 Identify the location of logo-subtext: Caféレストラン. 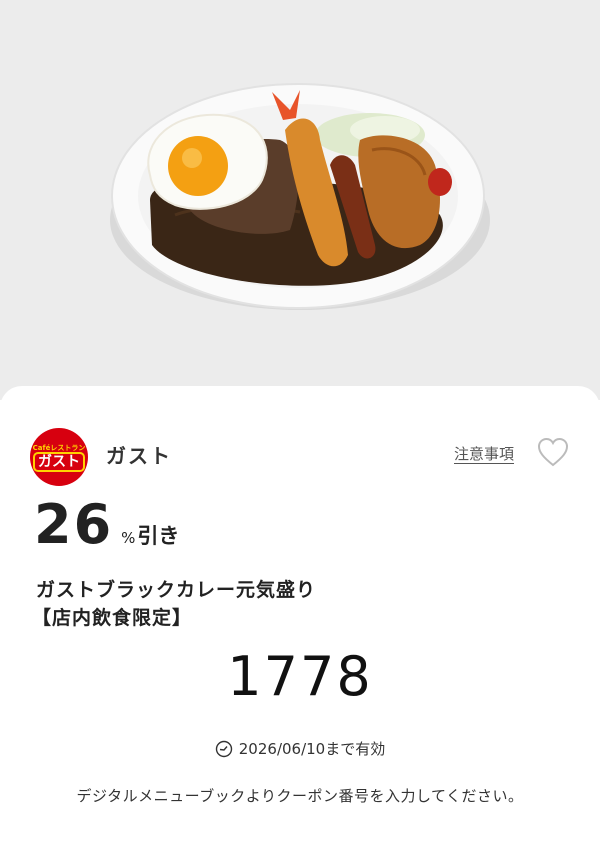
(59, 447).